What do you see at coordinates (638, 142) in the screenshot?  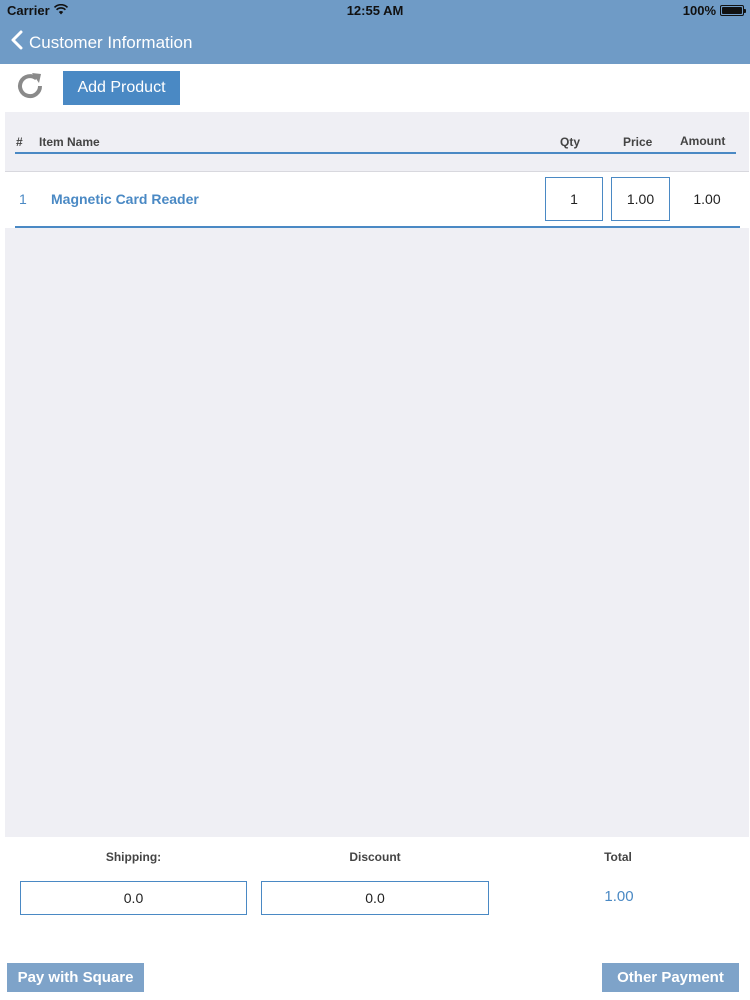 I see `column-header-price: Price` at bounding box center [638, 142].